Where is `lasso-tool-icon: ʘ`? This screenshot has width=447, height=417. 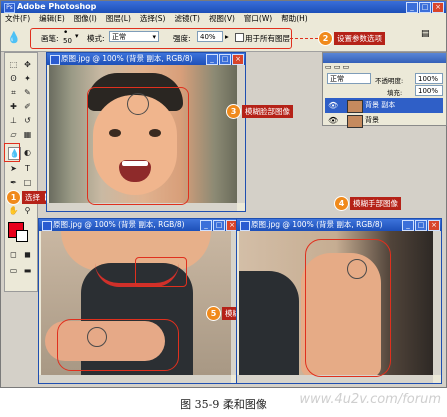
lasso-tool-icon: ʘ is located at coordinates (13, 78).